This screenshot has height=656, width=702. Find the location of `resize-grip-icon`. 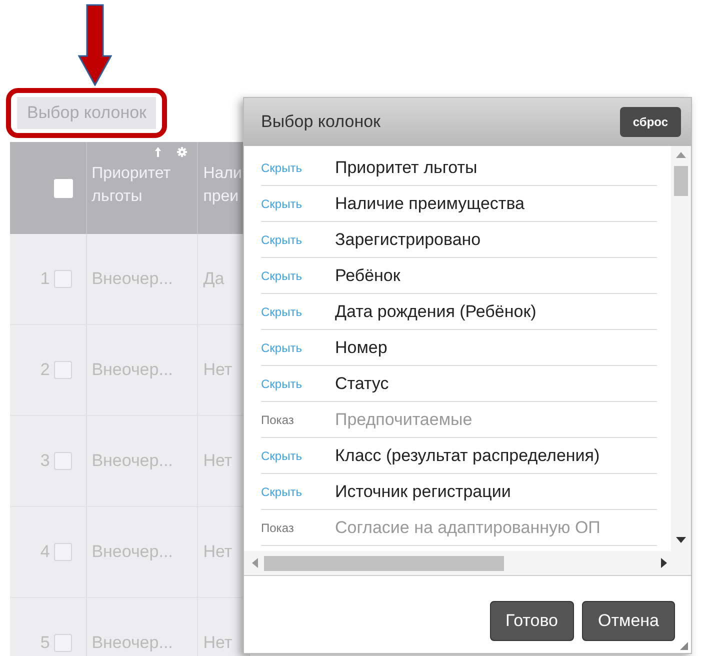

resize-grip-icon is located at coordinates (684, 646).